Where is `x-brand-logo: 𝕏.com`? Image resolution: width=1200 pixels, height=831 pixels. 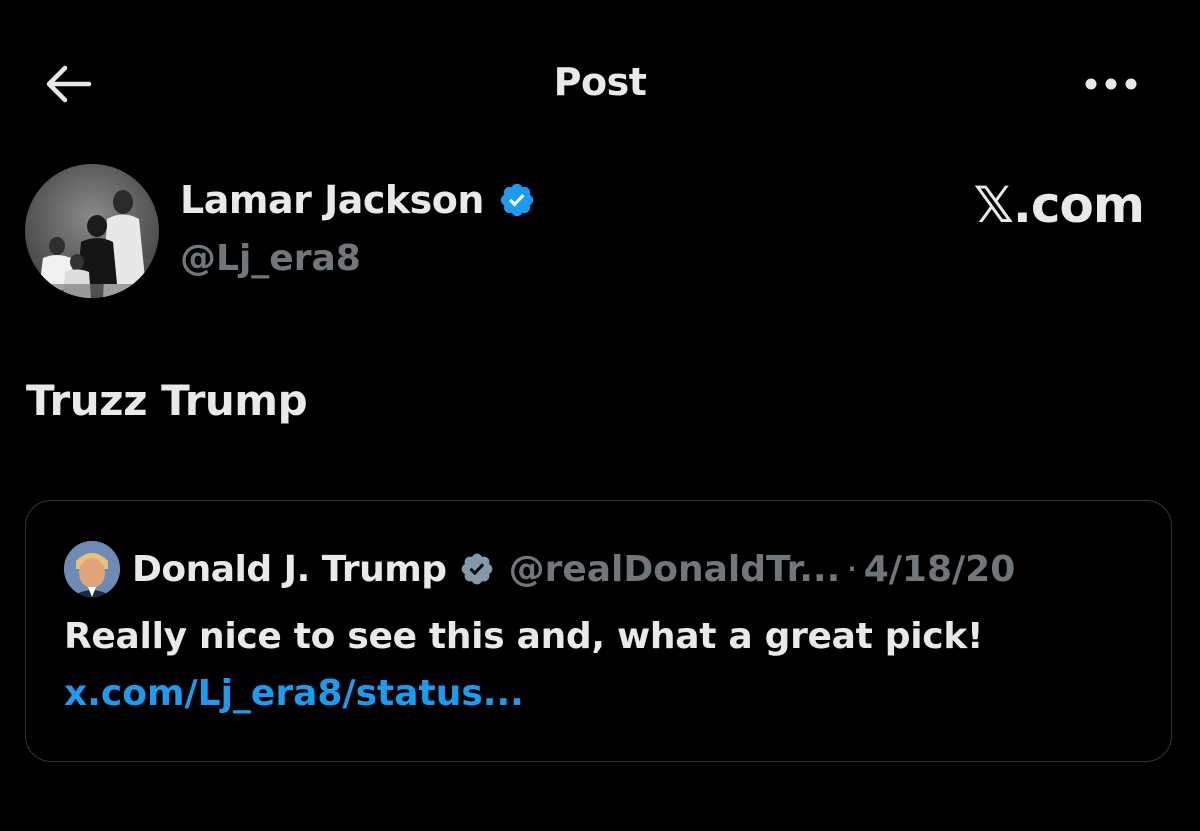
x-brand-logo: 𝕏.com is located at coordinates (1059, 205).